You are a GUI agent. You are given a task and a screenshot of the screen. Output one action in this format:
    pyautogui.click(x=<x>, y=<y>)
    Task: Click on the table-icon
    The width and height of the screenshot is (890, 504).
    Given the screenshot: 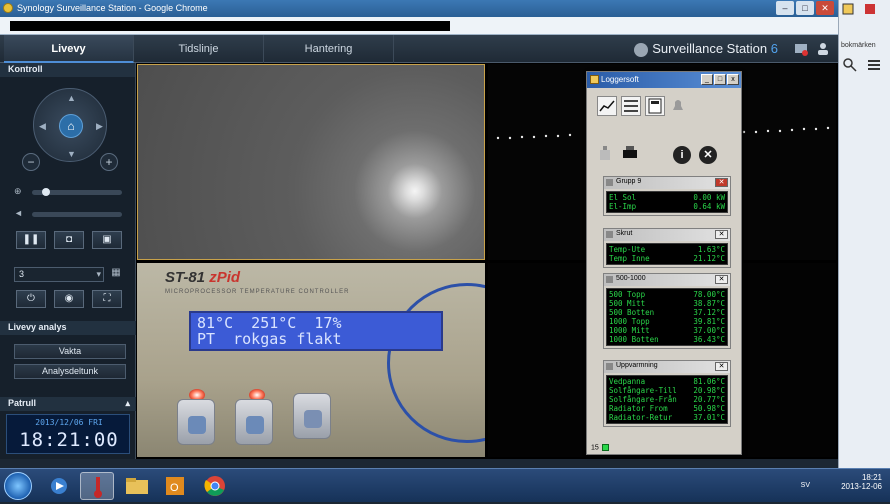 What is the action you would take?
    pyautogui.click(x=631, y=106)
    